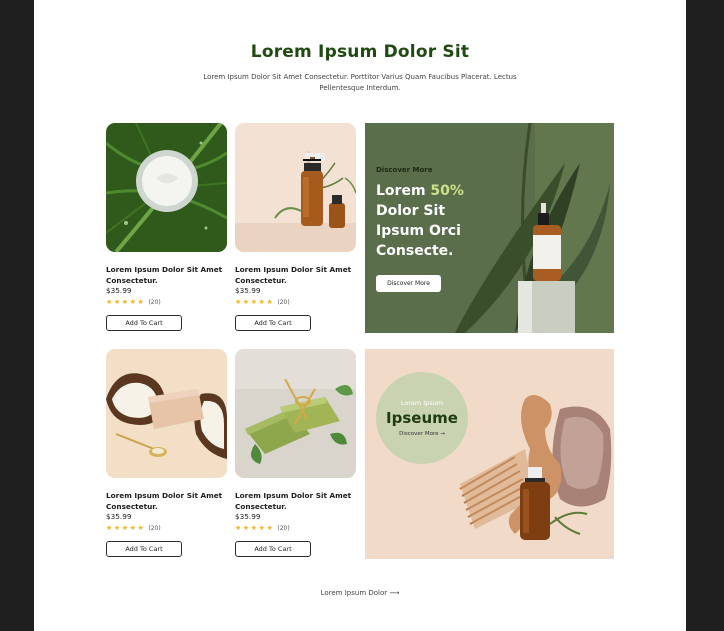 The image size is (724, 631). What do you see at coordinates (360, 593) in the screenshot?
I see `view-all-link: Lorem Ipsum Dolor ⟶` at bounding box center [360, 593].